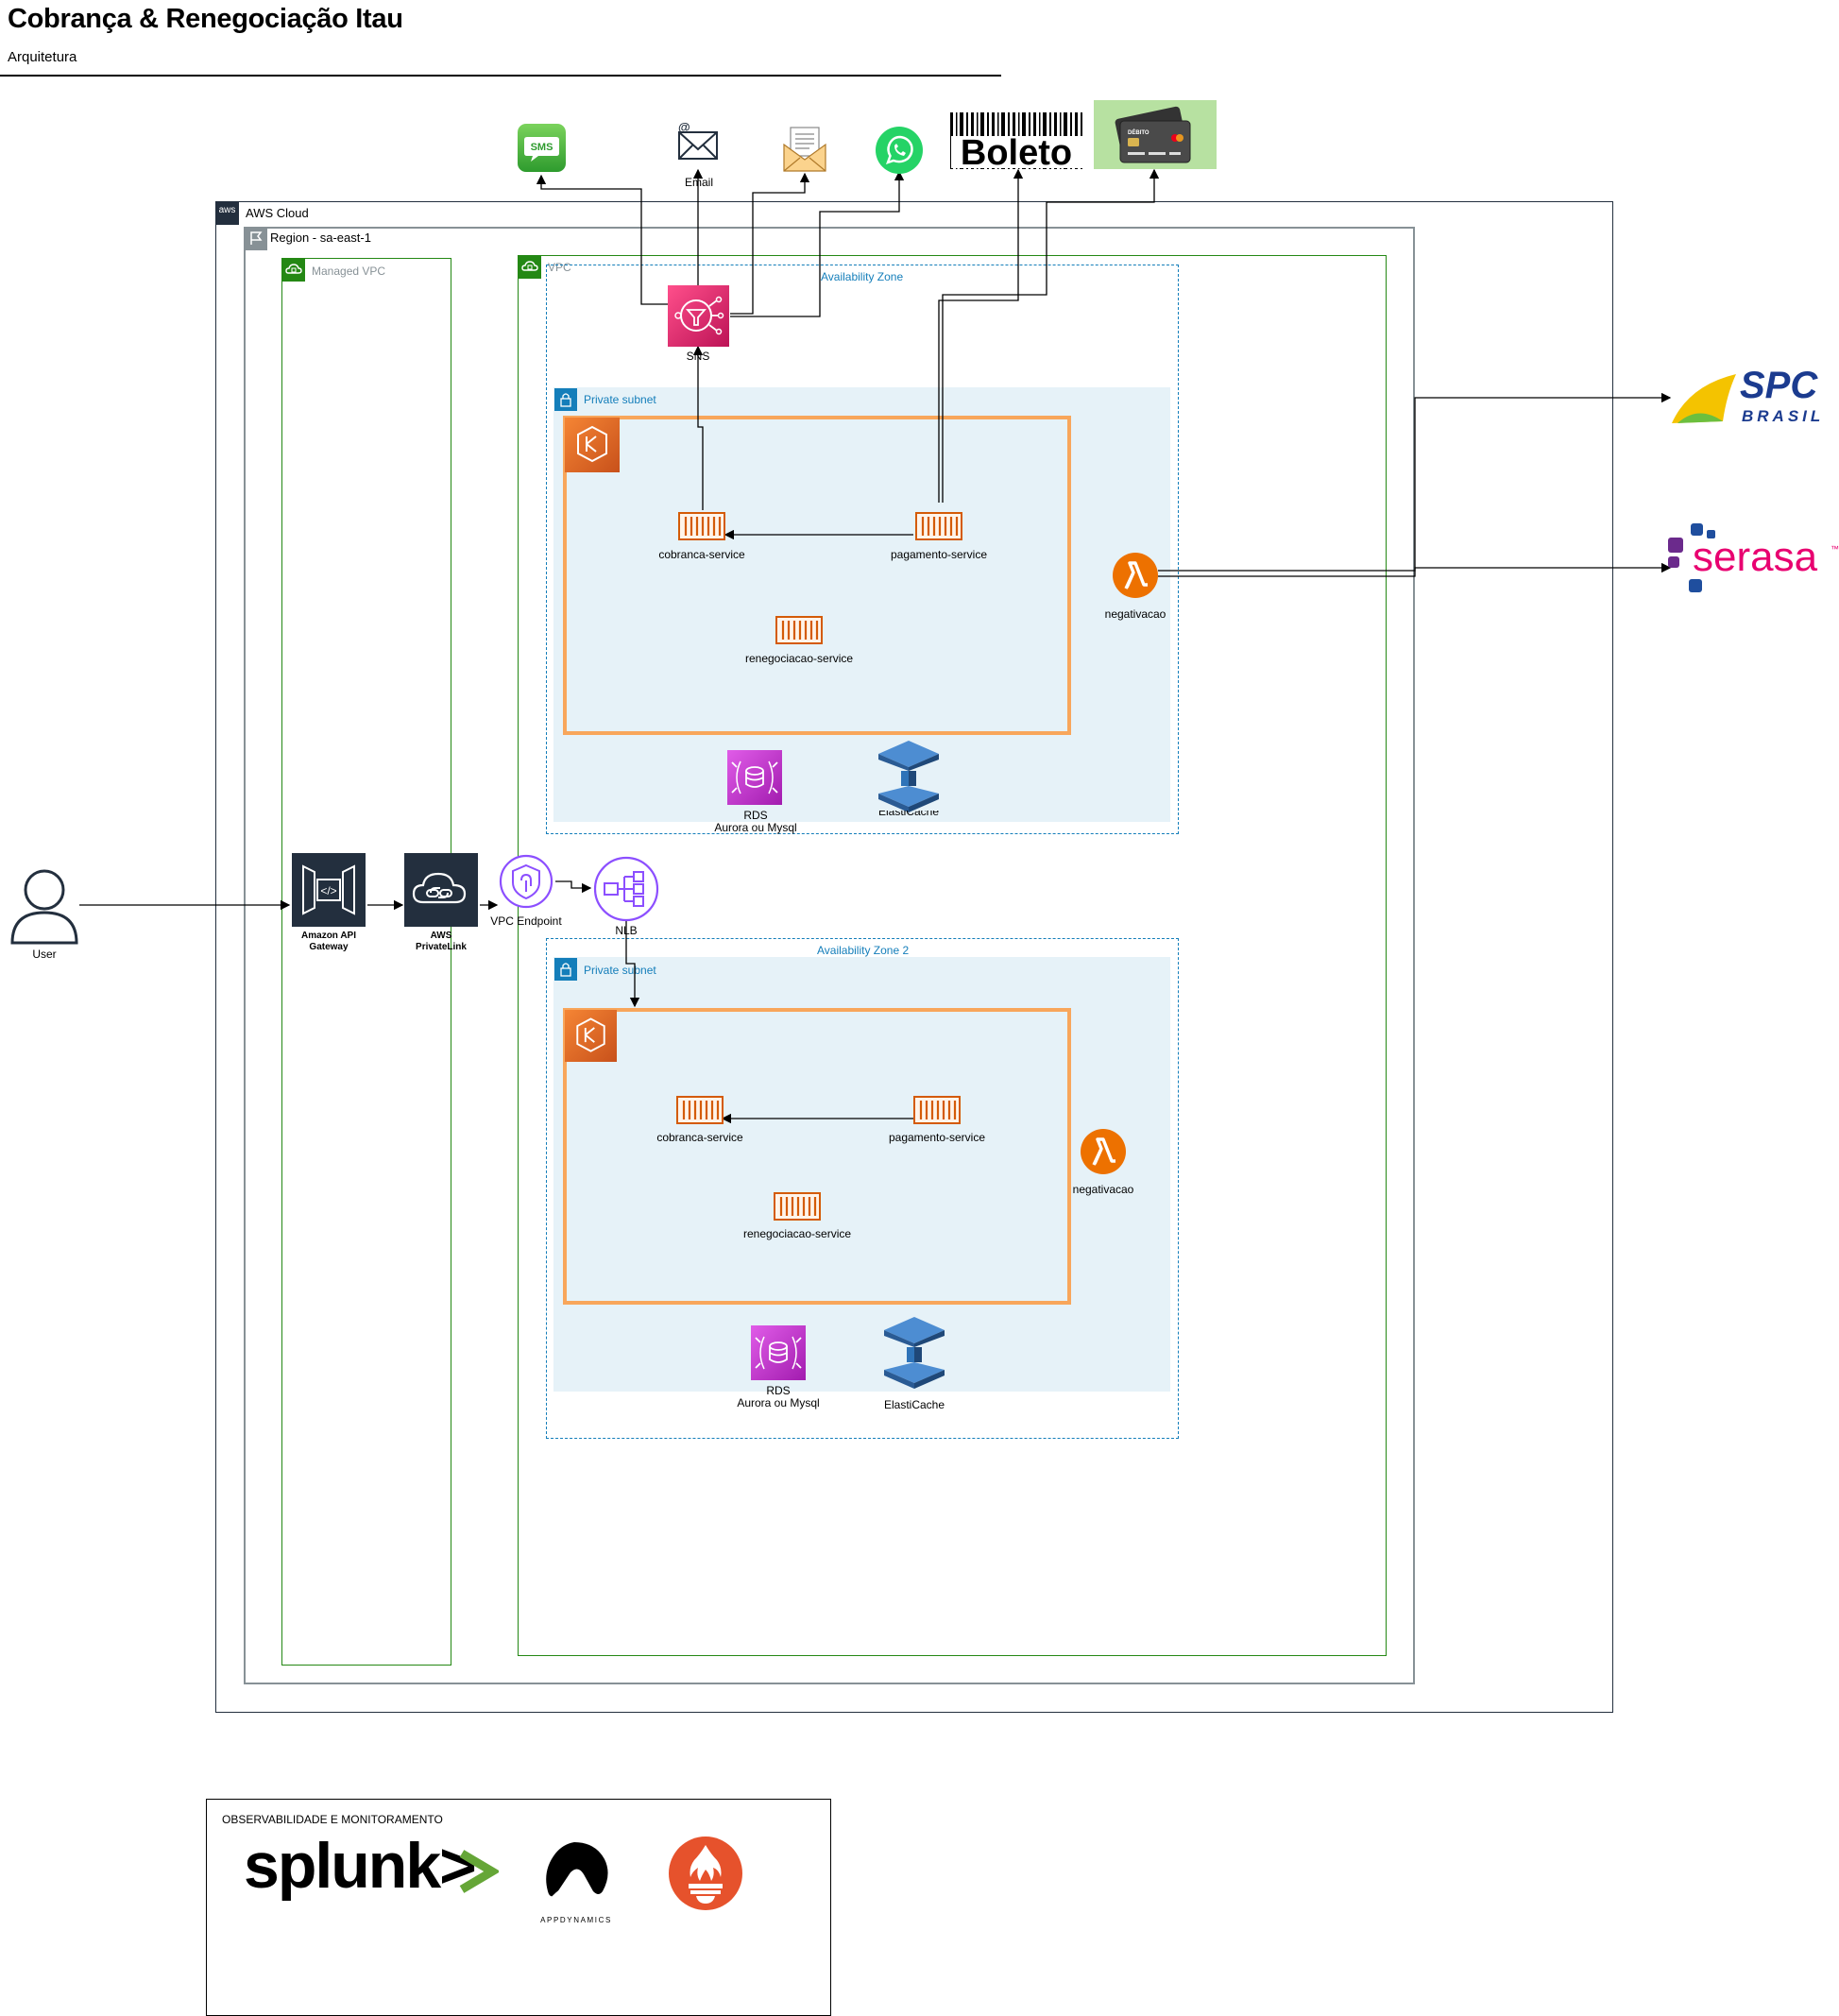  Describe the element at coordinates (44, 906) in the screenshot. I see `user-icon` at that location.